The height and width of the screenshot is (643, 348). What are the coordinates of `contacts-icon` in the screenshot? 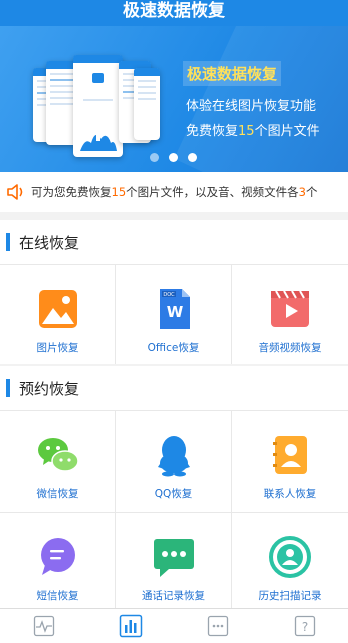 It's located at (290, 455).